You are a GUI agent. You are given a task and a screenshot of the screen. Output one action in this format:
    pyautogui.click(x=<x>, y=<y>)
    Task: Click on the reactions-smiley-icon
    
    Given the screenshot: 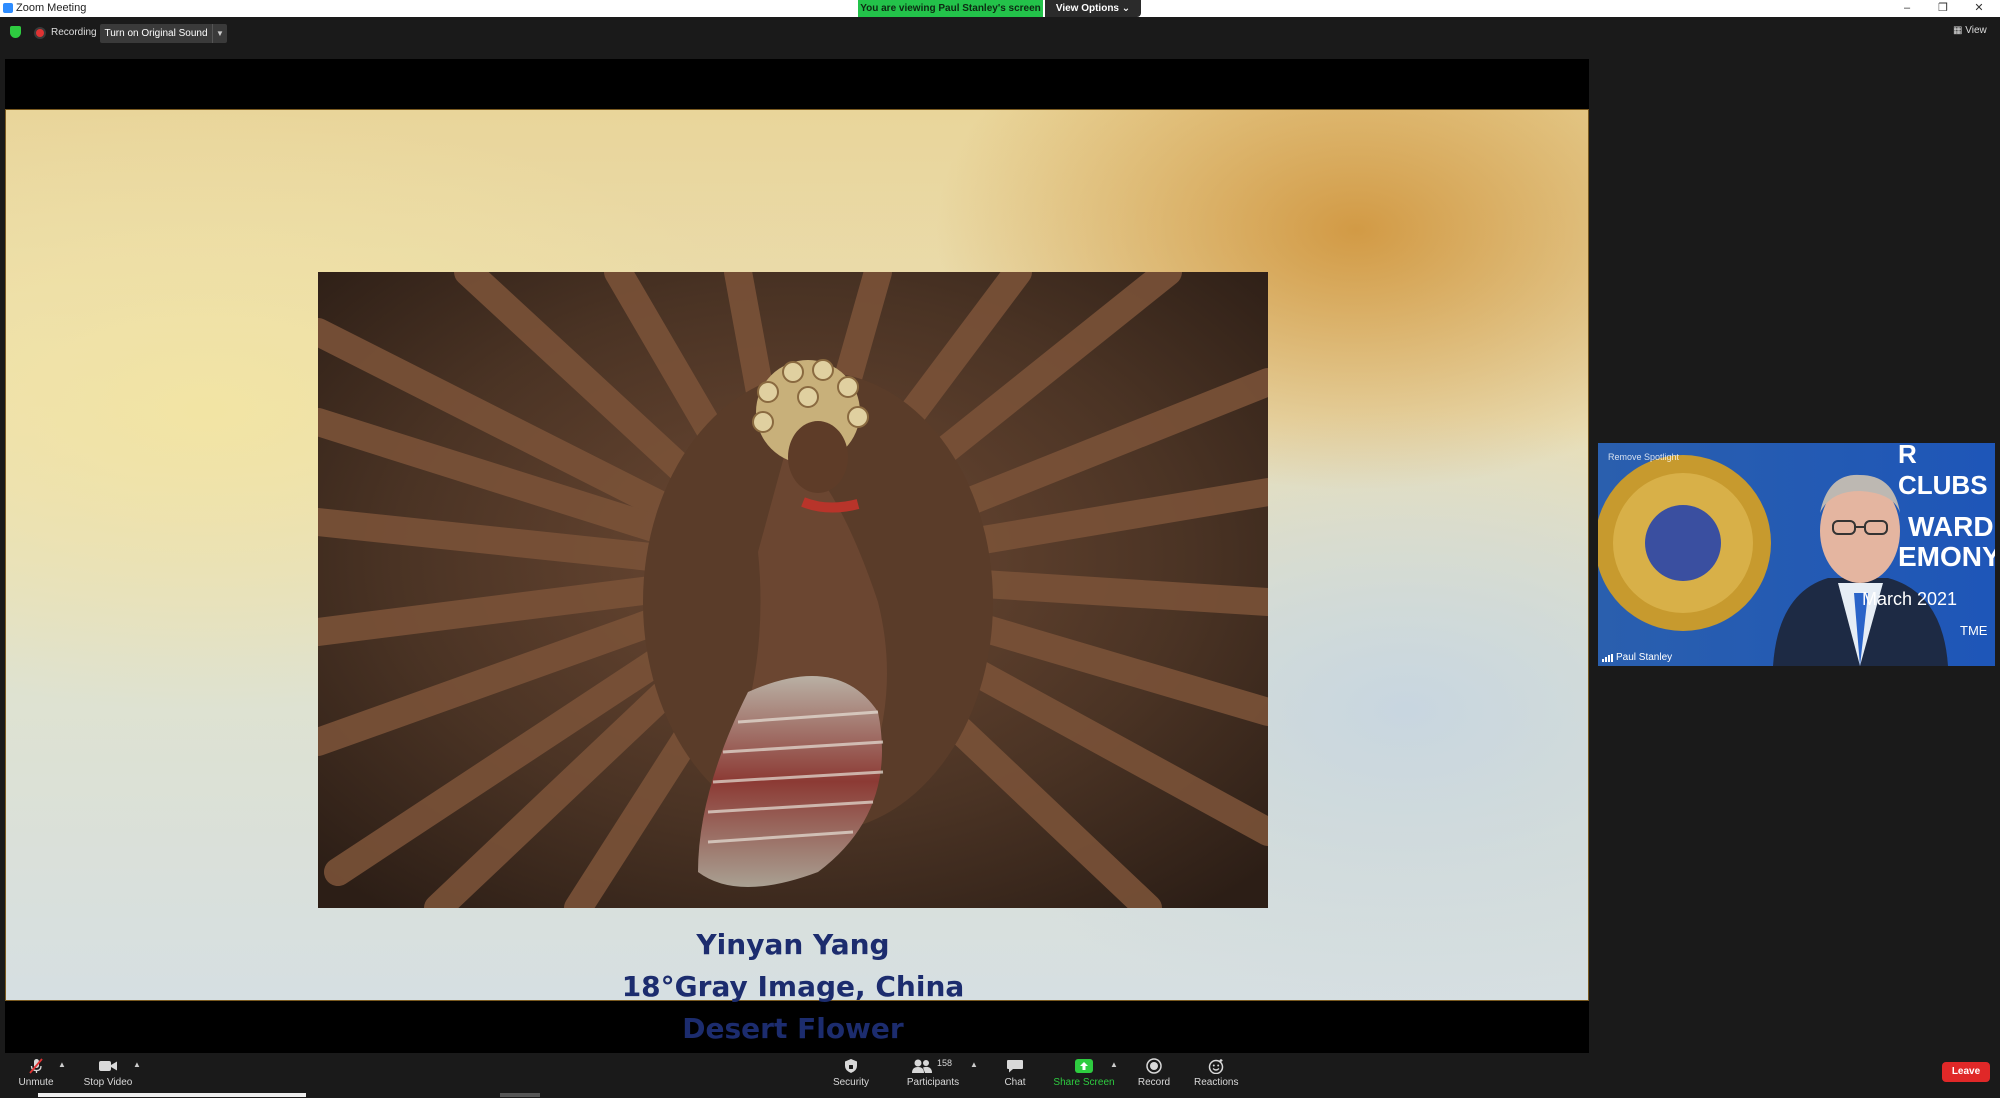 What is the action you would take?
    pyautogui.click(x=1216, y=1066)
    